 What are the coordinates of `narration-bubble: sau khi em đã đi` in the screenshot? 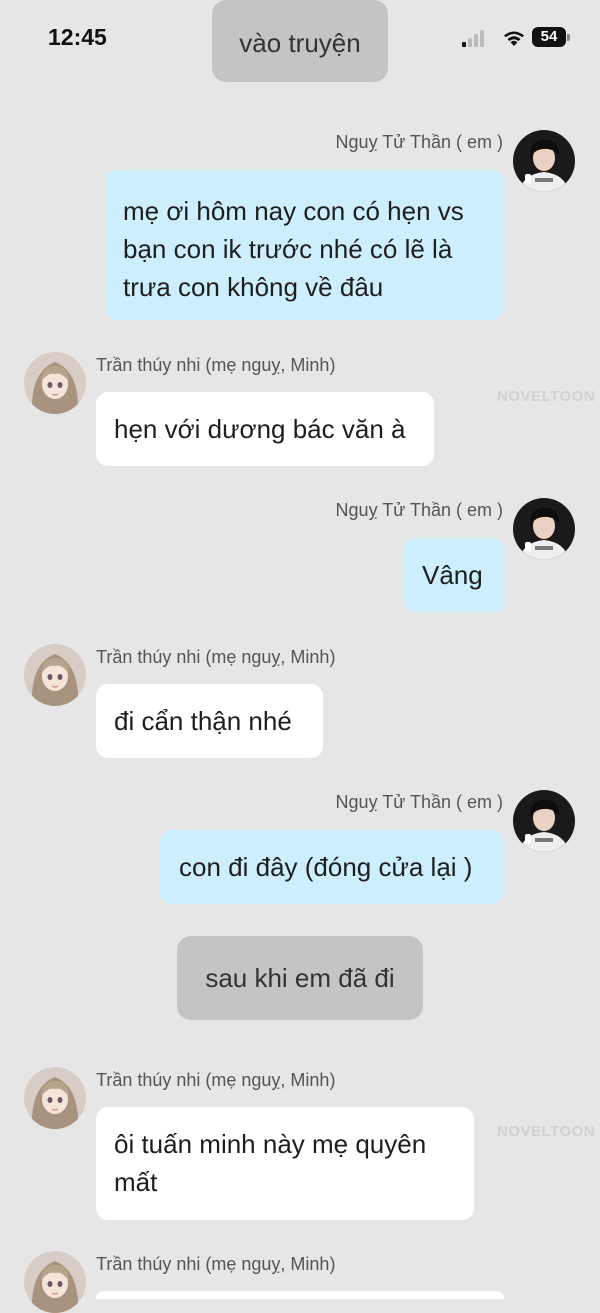 It's located at (300, 978).